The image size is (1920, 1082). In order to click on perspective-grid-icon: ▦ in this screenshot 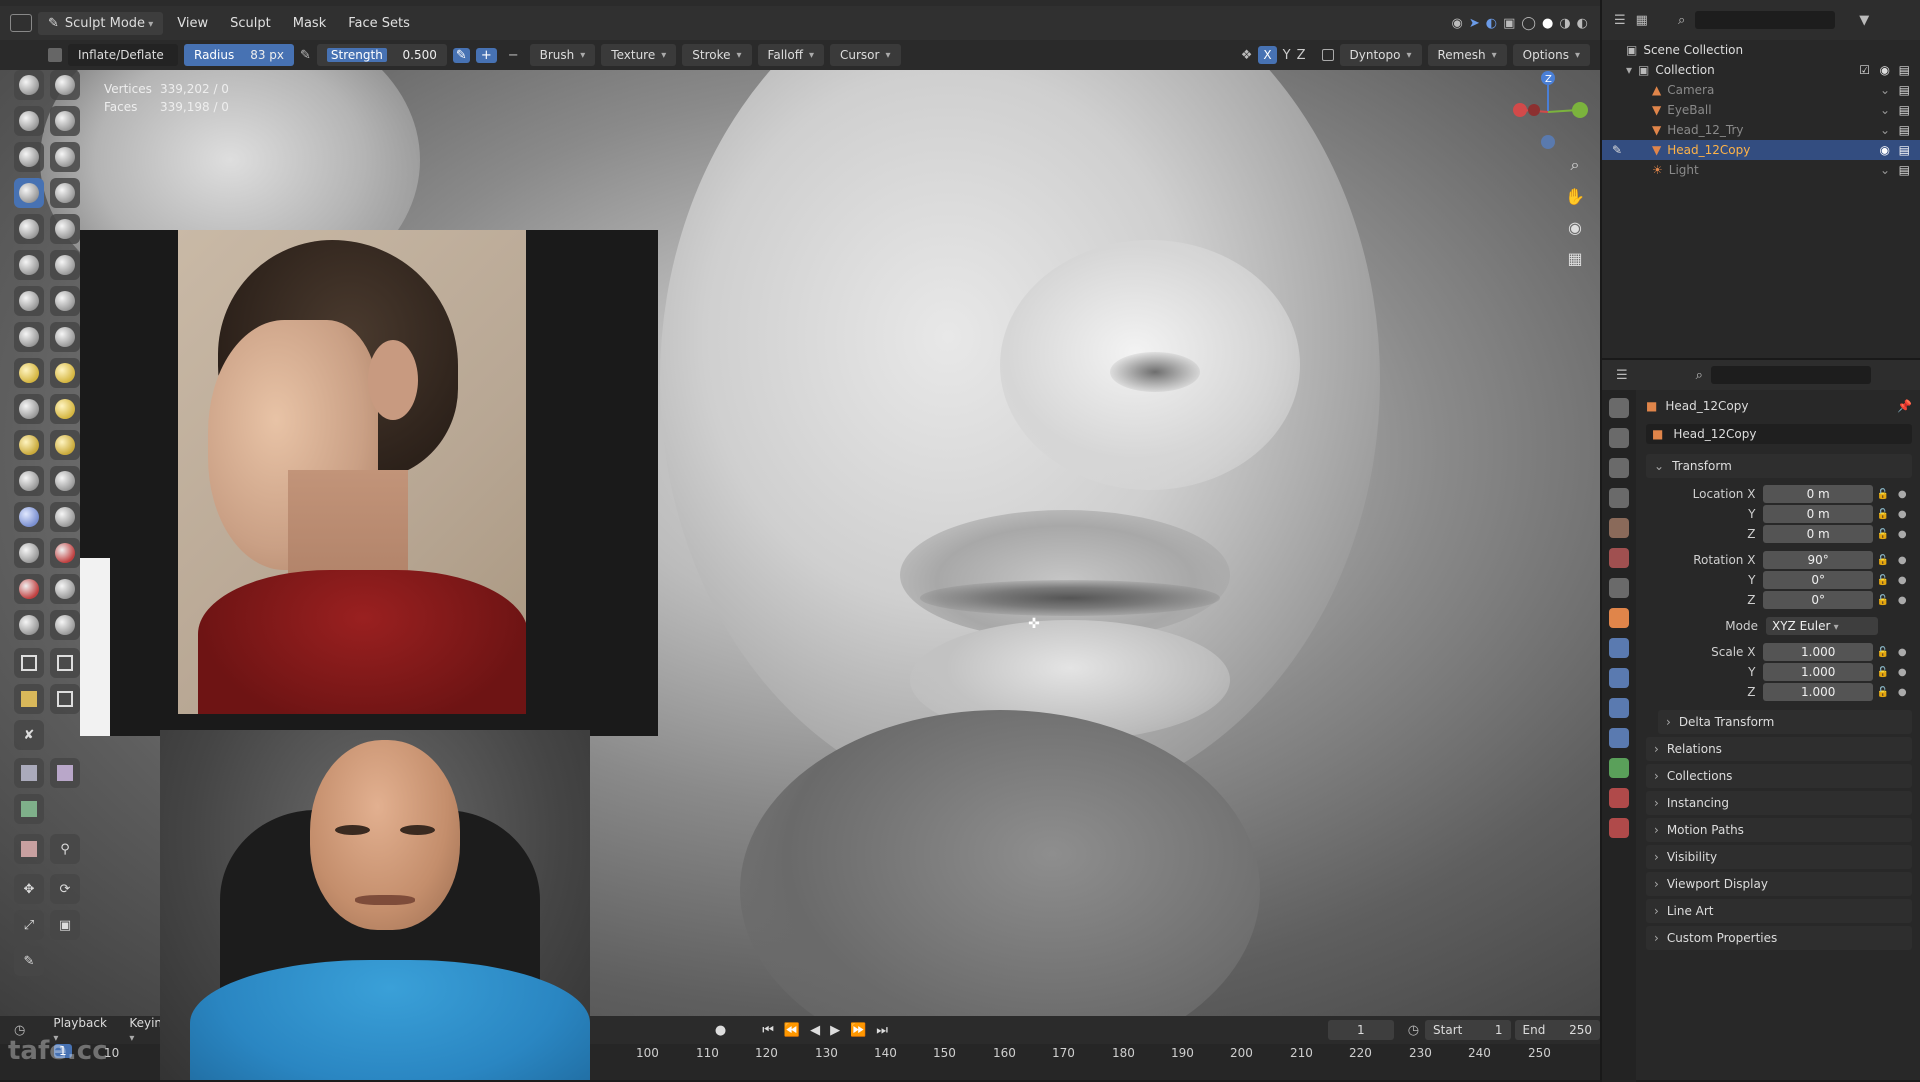, I will do `click(1574, 258)`.